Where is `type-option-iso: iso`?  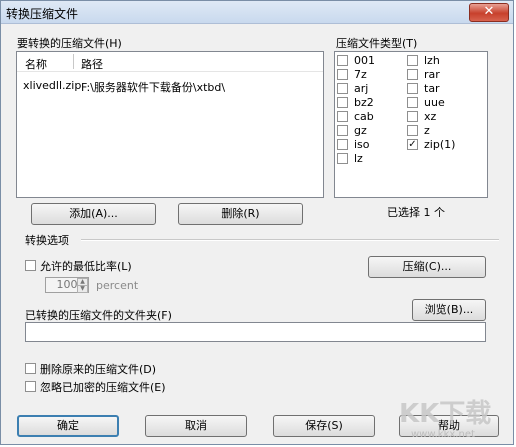 type-option-iso: iso is located at coordinates (372, 145).